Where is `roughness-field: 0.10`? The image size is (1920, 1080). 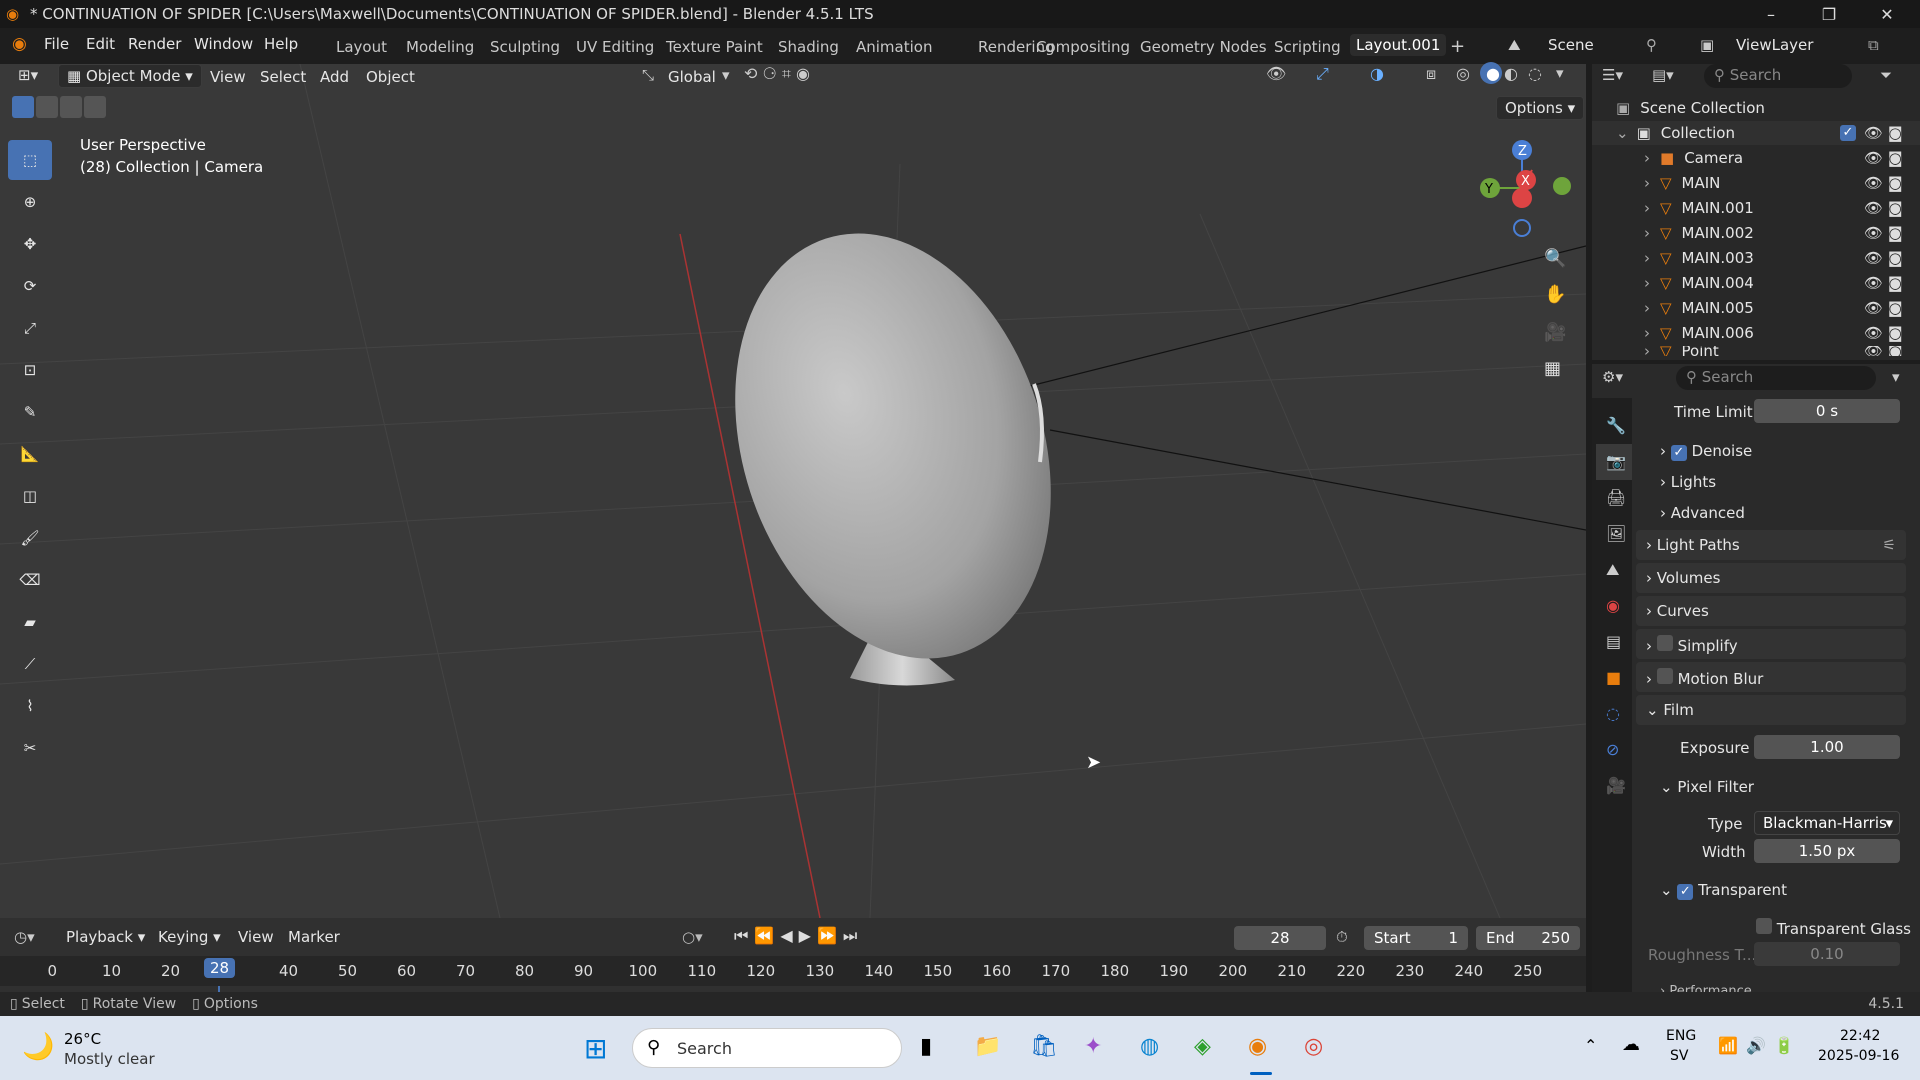
roughness-field: 0.10 is located at coordinates (1827, 954).